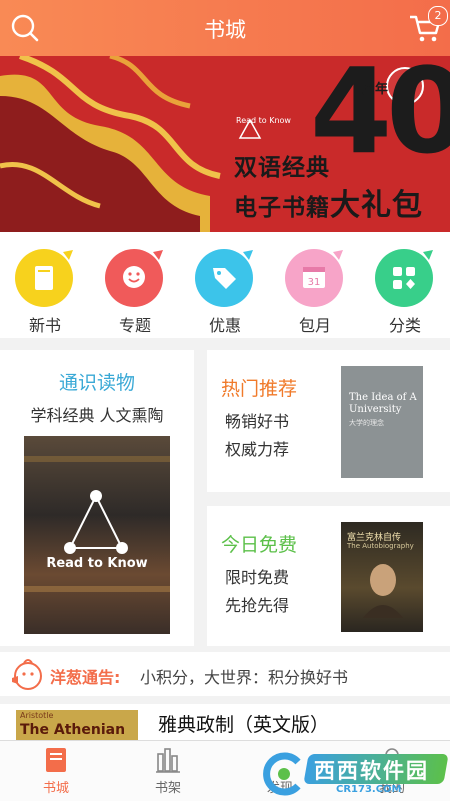 The image size is (450, 801). Describe the element at coordinates (376, 205) in the screenshot. I see `banner-headline-2b: 大礼包` at that location.